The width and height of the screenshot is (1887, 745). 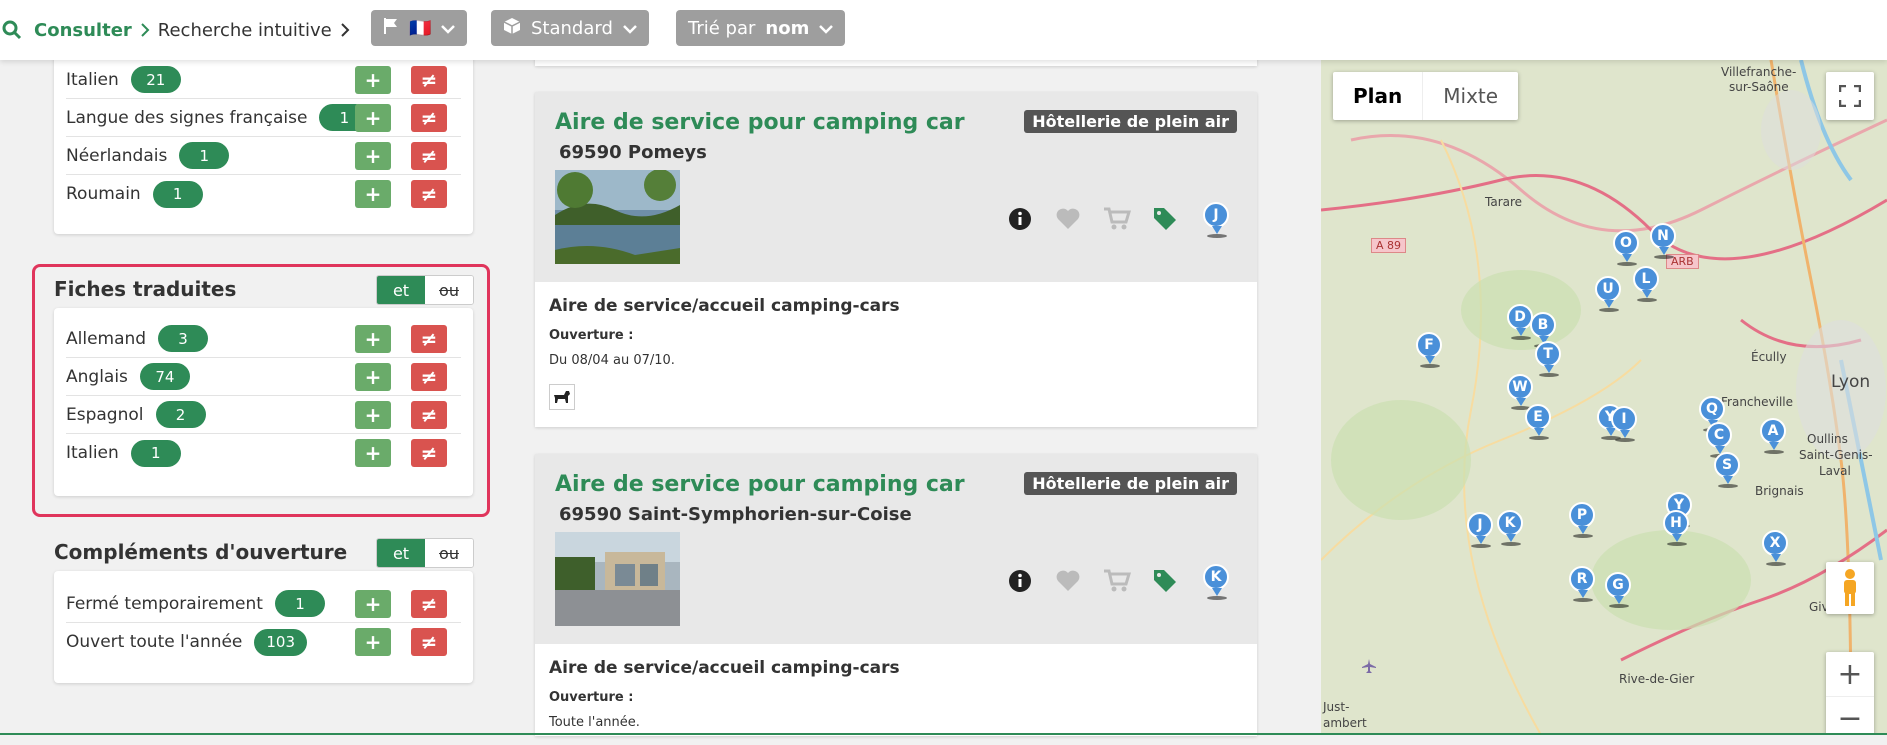 I want to click on view-dropdown: Standard, so click(x=570, y=28).